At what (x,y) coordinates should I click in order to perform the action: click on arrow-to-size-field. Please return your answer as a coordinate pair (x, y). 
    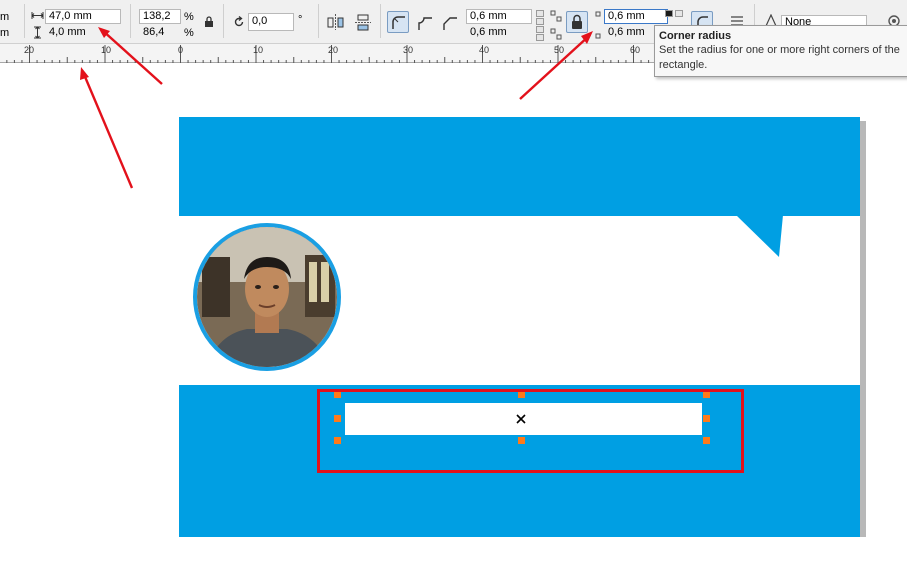
    Looking at the image, I should click on (132, 57).